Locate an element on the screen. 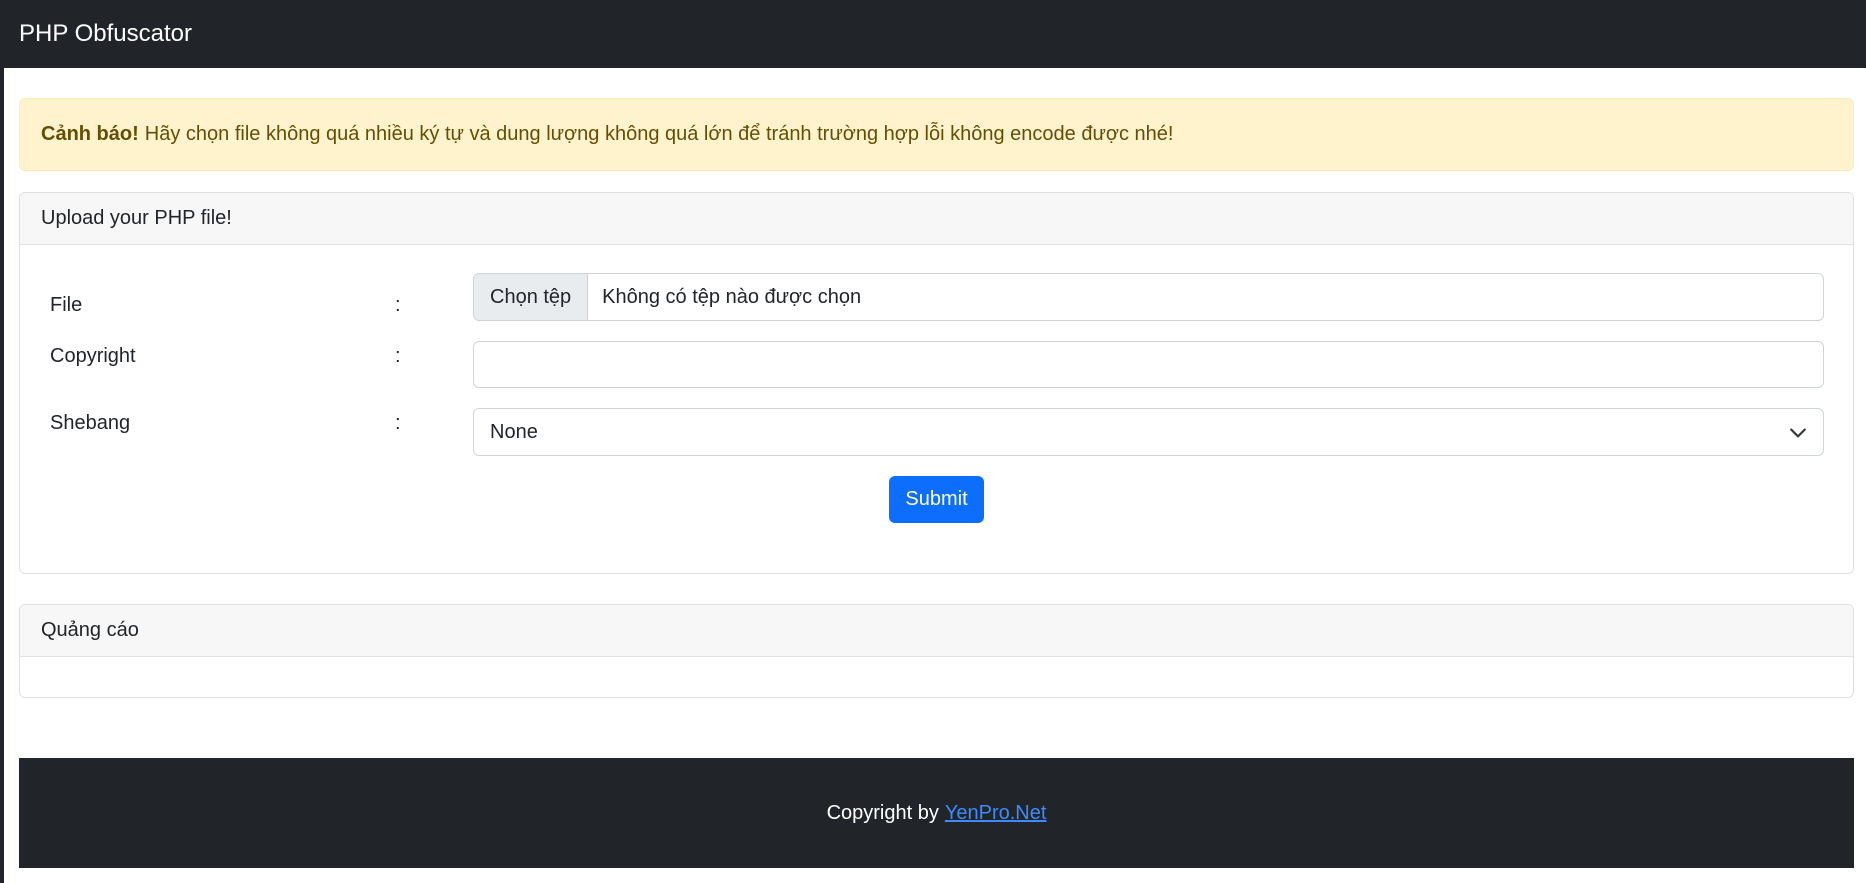 Image resolution: width=1866 pixels, height=883 pixels. file-input: Chọn tệp Không có tệp nào được chọn is located at coordinates (1148, 297).